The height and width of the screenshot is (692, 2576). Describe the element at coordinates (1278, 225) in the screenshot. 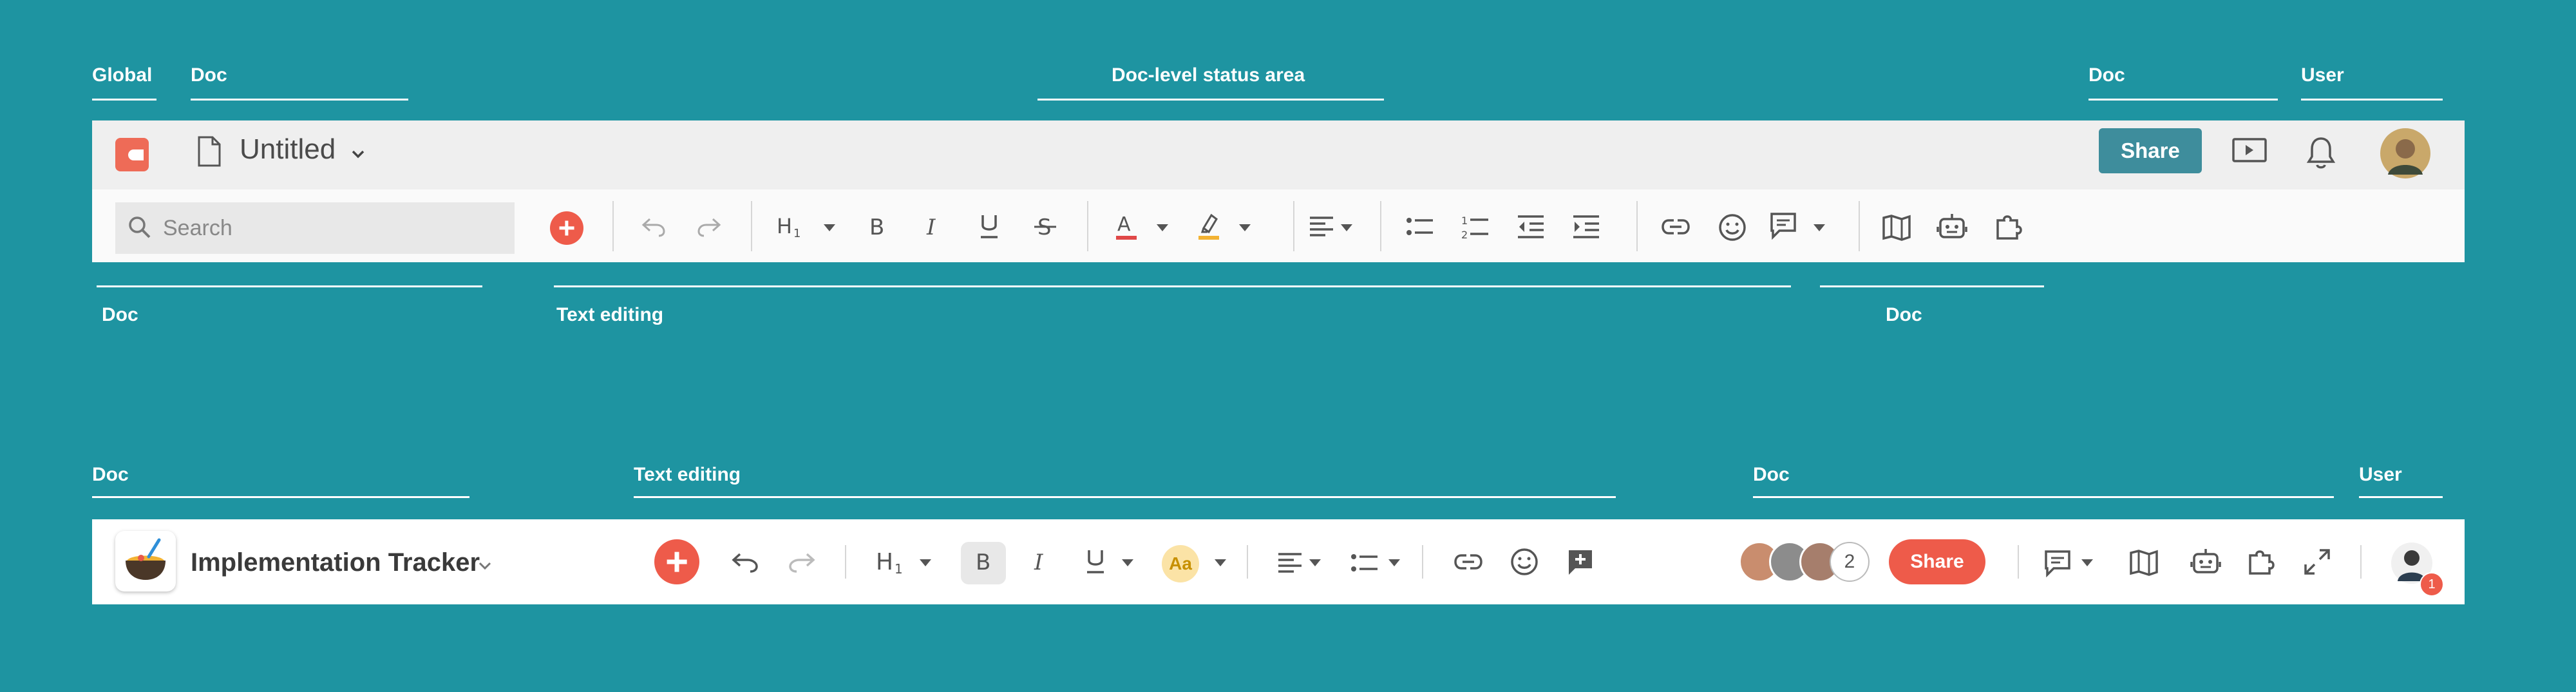

I see `formatting-toolbar-row: H 1 B I S A` at that location.